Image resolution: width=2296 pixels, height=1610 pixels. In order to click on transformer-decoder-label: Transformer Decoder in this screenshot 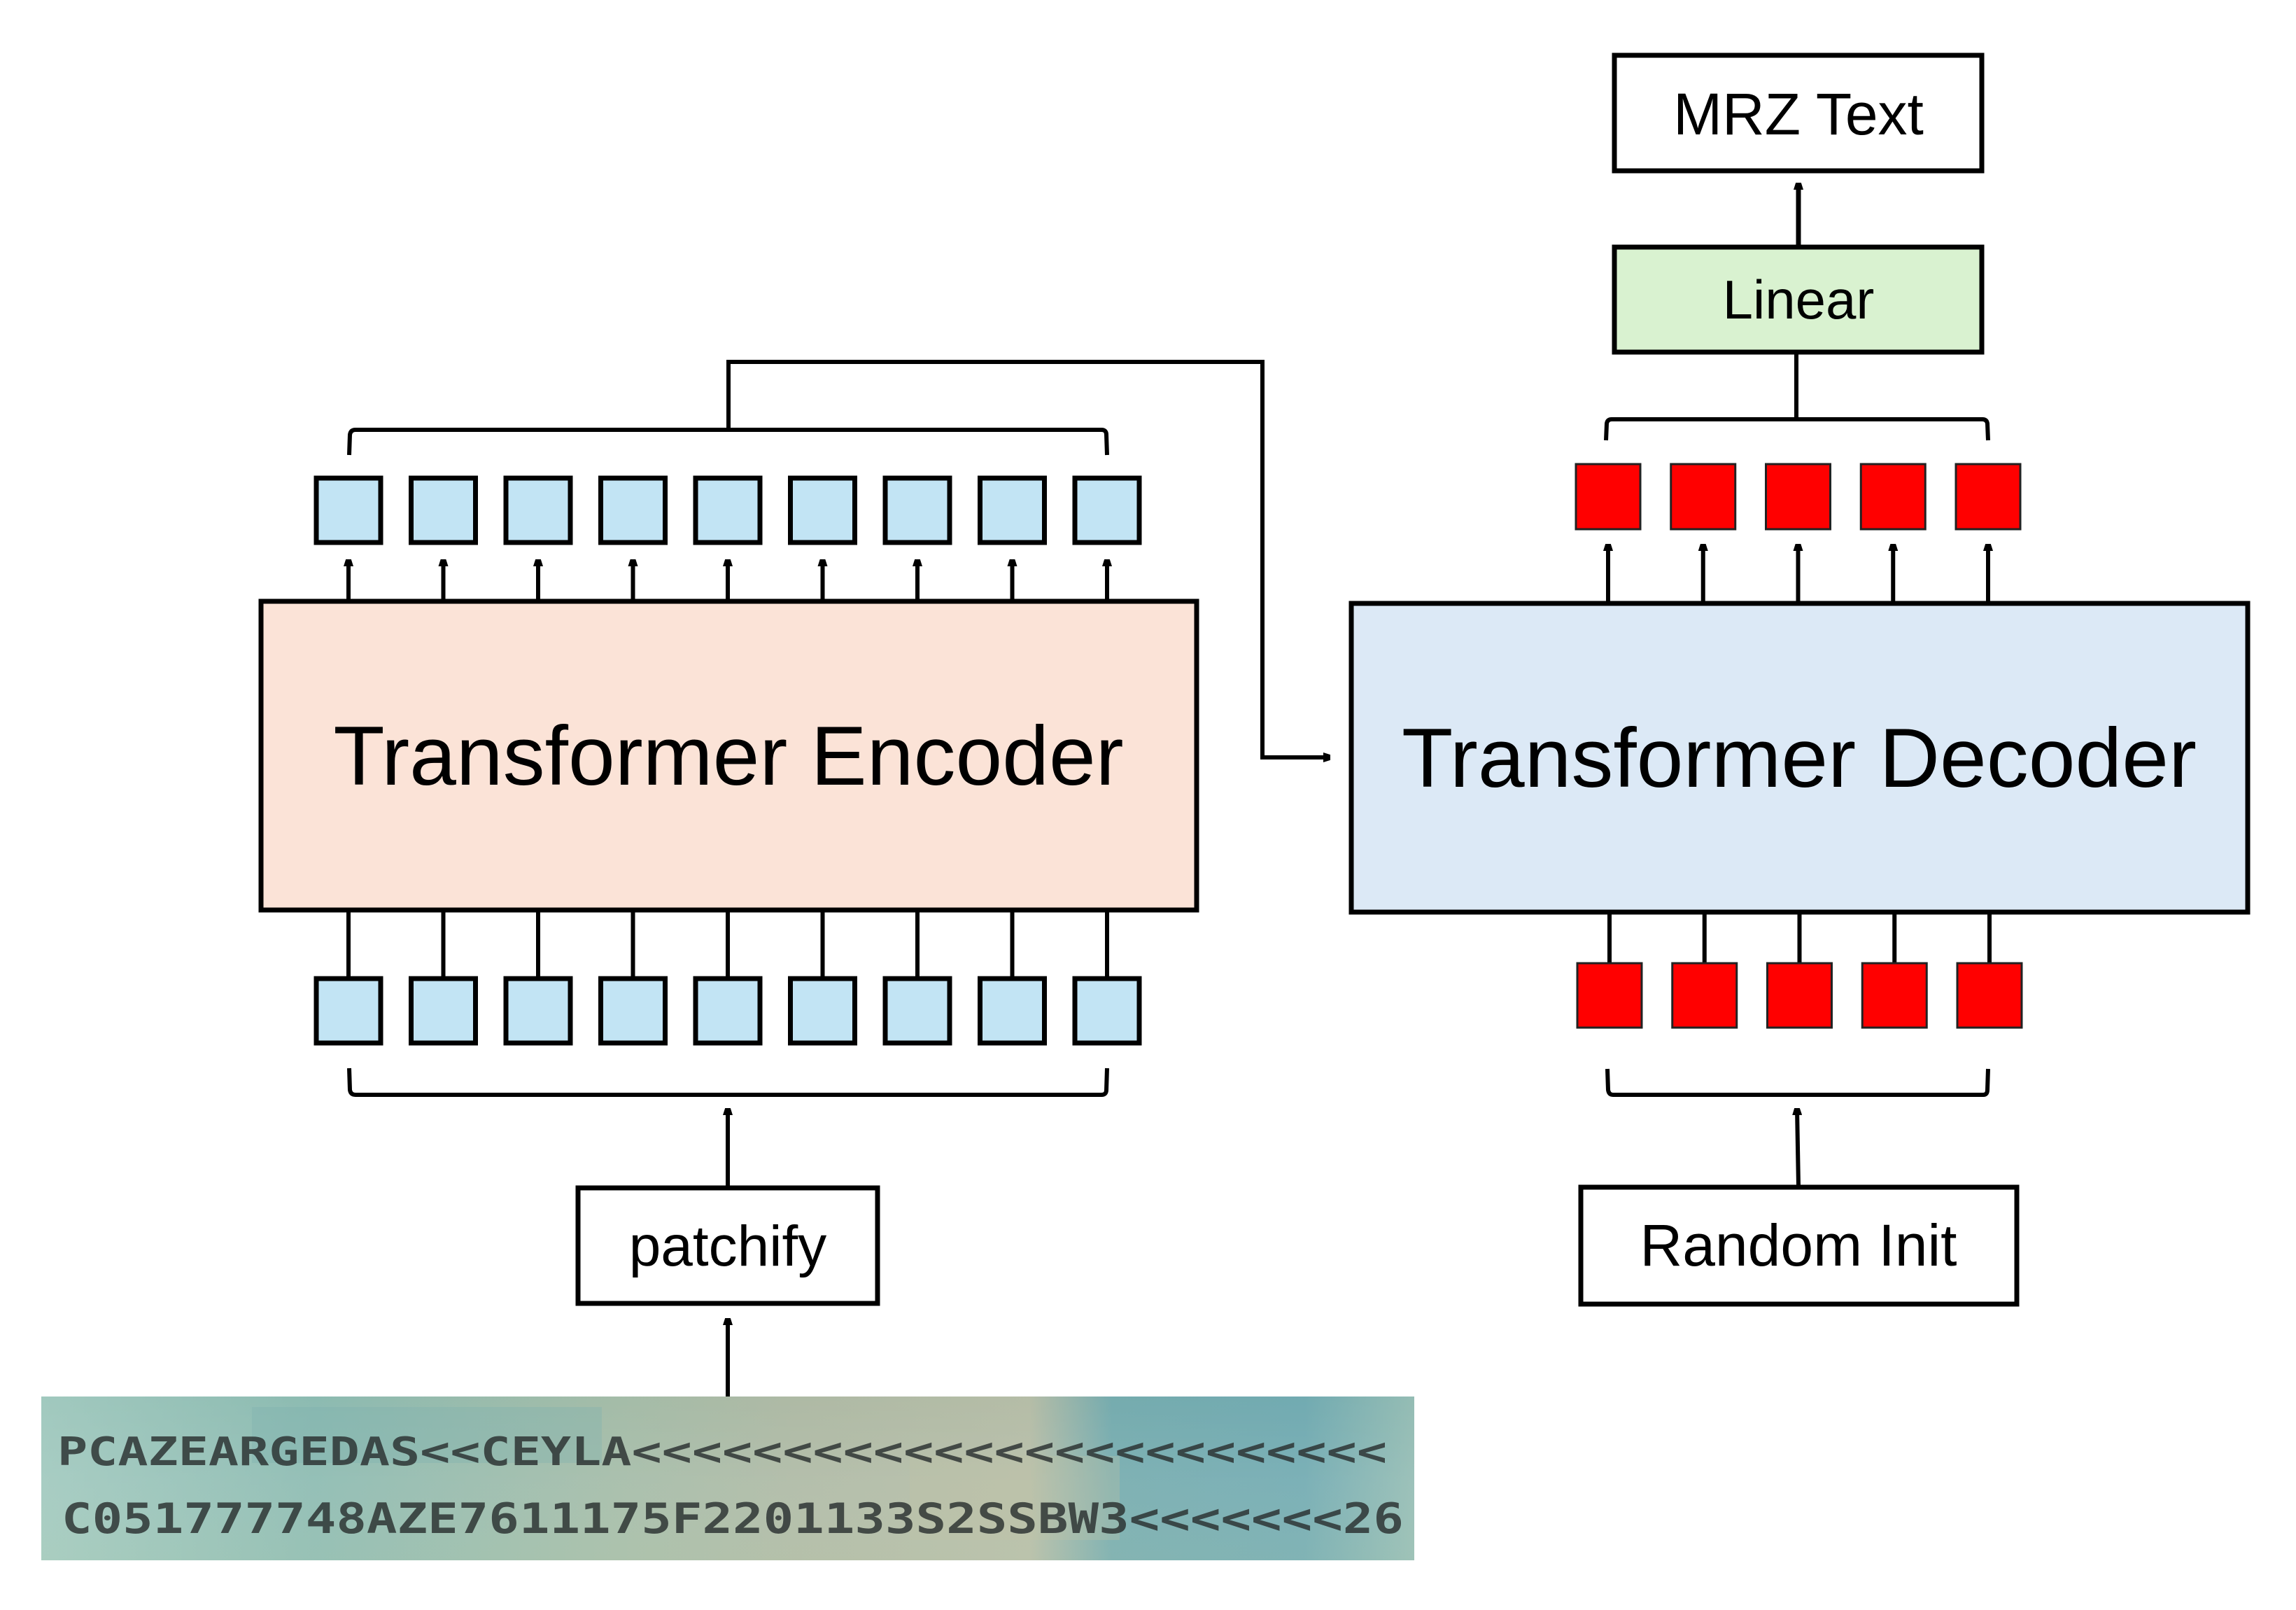, I will do `click(1799, 758)`.